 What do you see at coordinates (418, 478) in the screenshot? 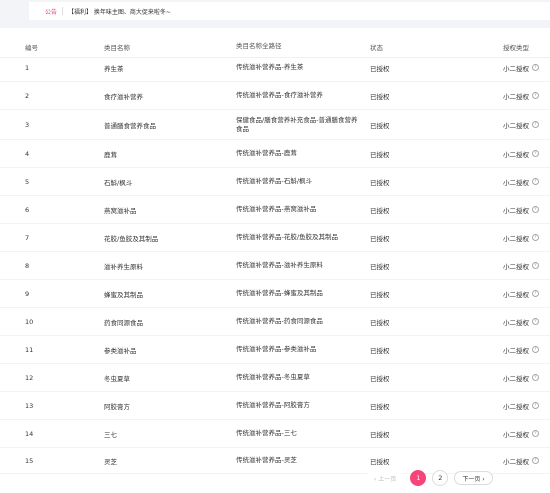
I see `page-1-button: 1` at bounding box center [418, 478].